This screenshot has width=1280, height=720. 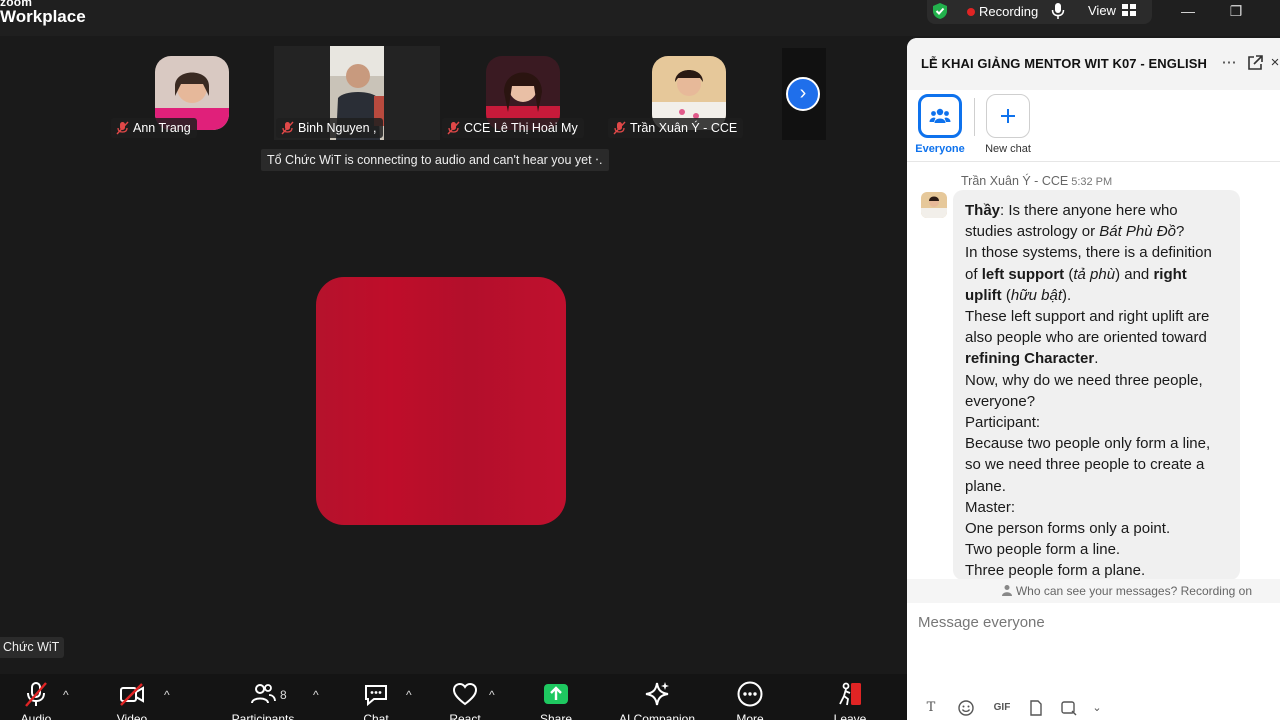 What do you see at coordinates (1088, 444) in the screenshot?
I see `message-text: Because two people only form a line,` at bounding box center [1088, 444].